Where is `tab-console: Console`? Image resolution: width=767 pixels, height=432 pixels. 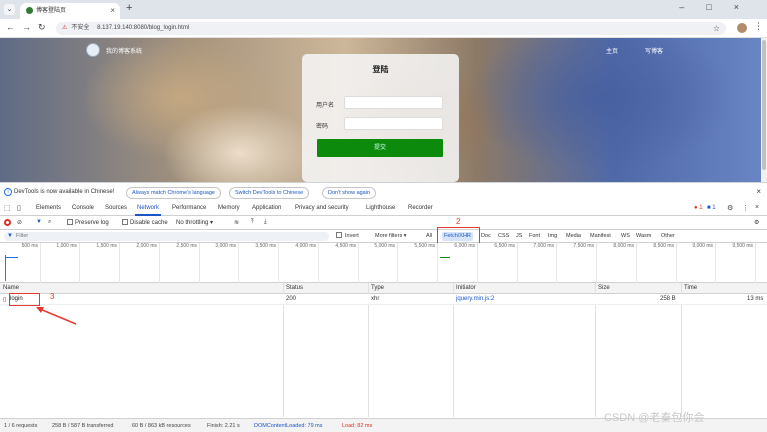
tab-console: Console is located at coordinates (83, 208).